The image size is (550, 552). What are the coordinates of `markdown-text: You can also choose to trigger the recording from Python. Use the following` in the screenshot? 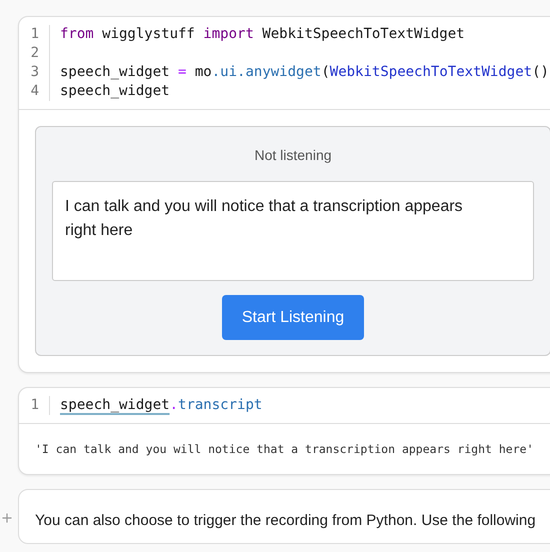 It's located at (286, 521).